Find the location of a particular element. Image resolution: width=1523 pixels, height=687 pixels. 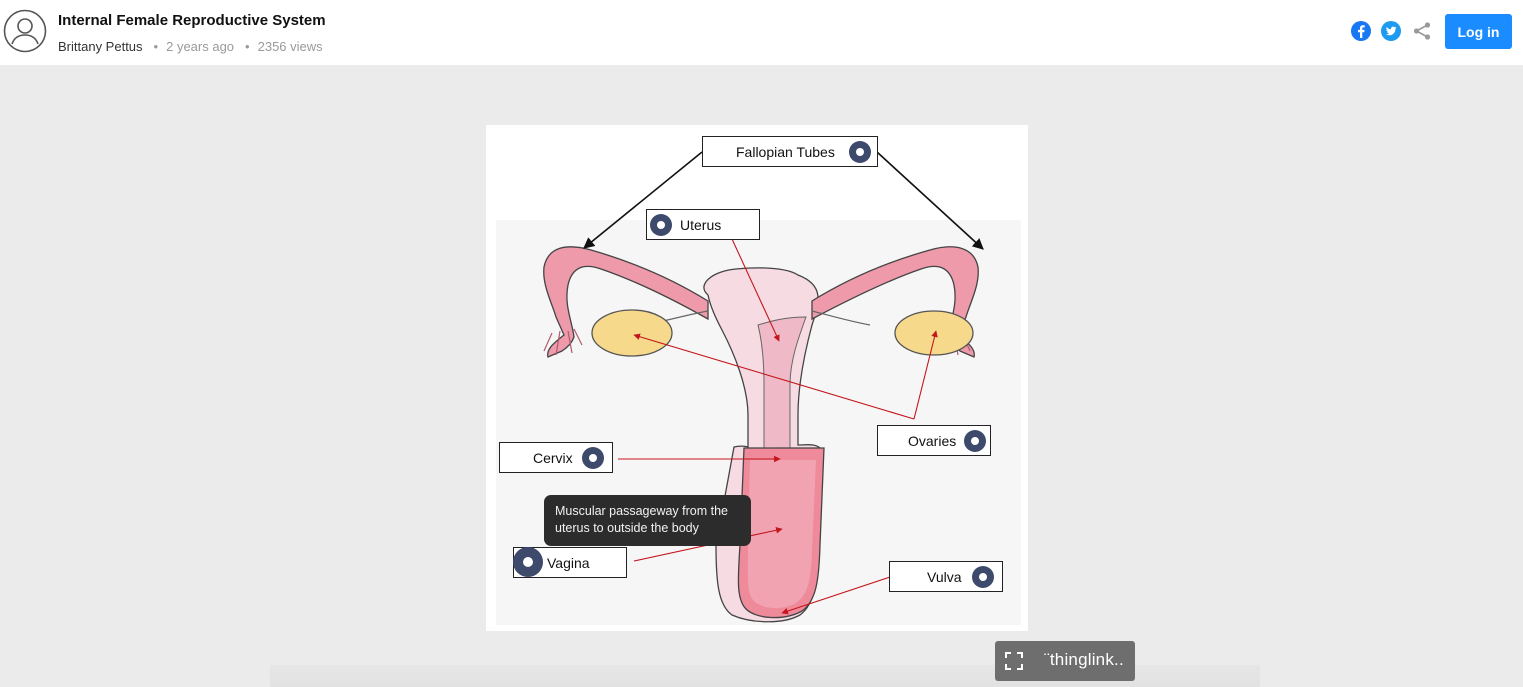

post-meta: Brittany Pettus • 2 years ago • 2356 views is located at coordinates (190, 46).